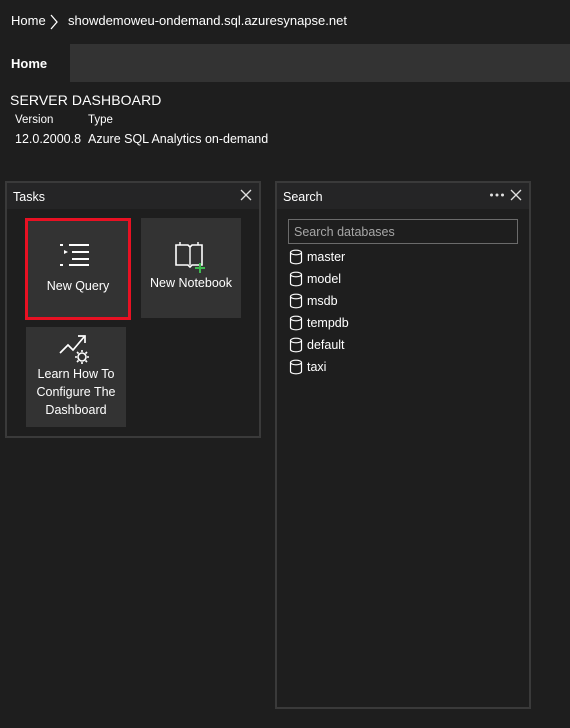  Describe the element at coordinates (403, 196) in the screenshot. I see `search-header: Search` at that location.